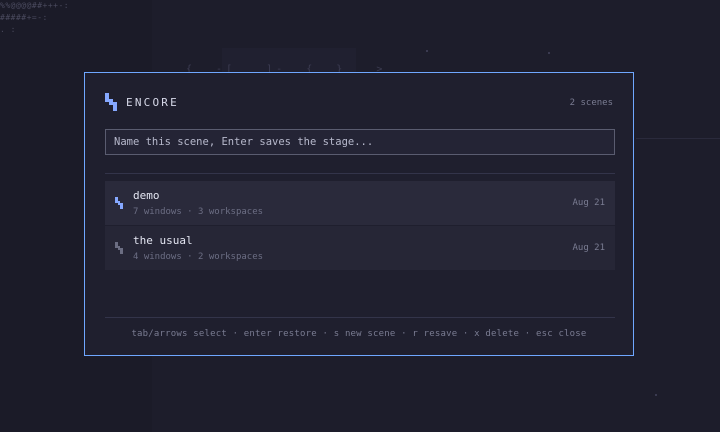 This screenshot has width=720, height=432. Describe the element at coordinates (198, 257) in the screenshot. I see `scene-meta: 4 windows · 2 workspaces` at that location.